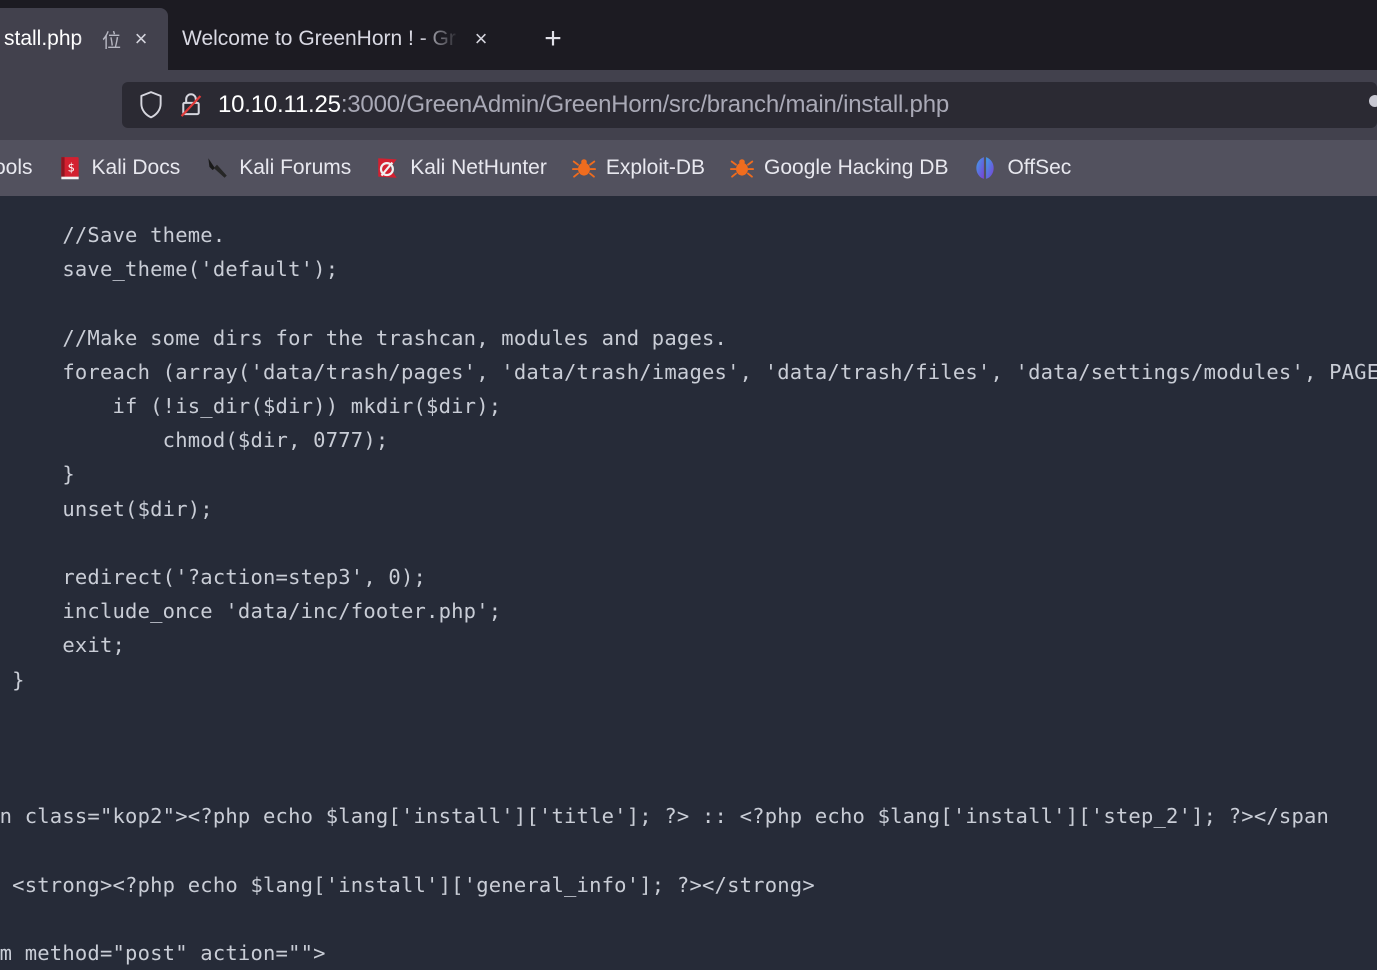 This screenshot has width=1377, height=970. Describe the element at coordinates (191, 105) in the screenshot. I see `insecure-lock-icon` at that location.